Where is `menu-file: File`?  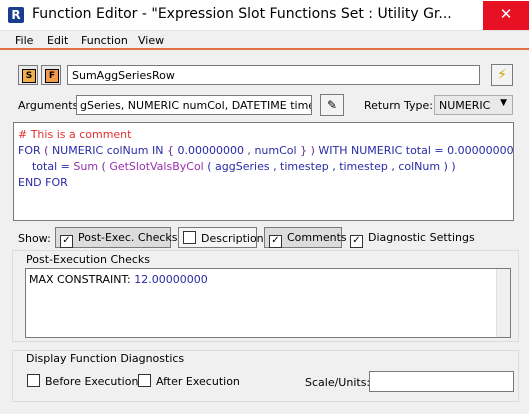 menu-file: File is located at coordinates (24, 40).